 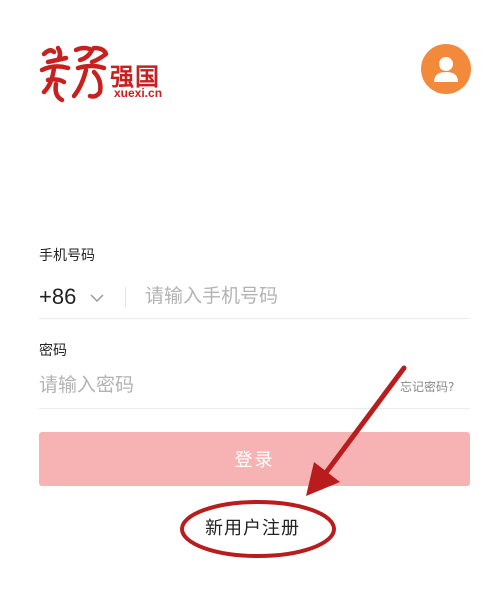 I want to click on user-avatar-icon, so click(x=446, y=69).